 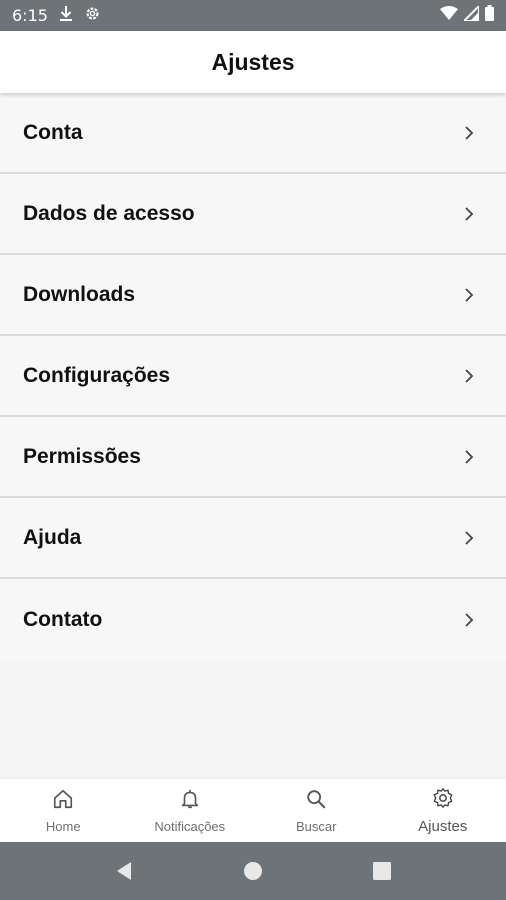 What do you see at coordinates (316, 801) in the screenshot?
I see `search-icon` at bounding box center [316, 801].